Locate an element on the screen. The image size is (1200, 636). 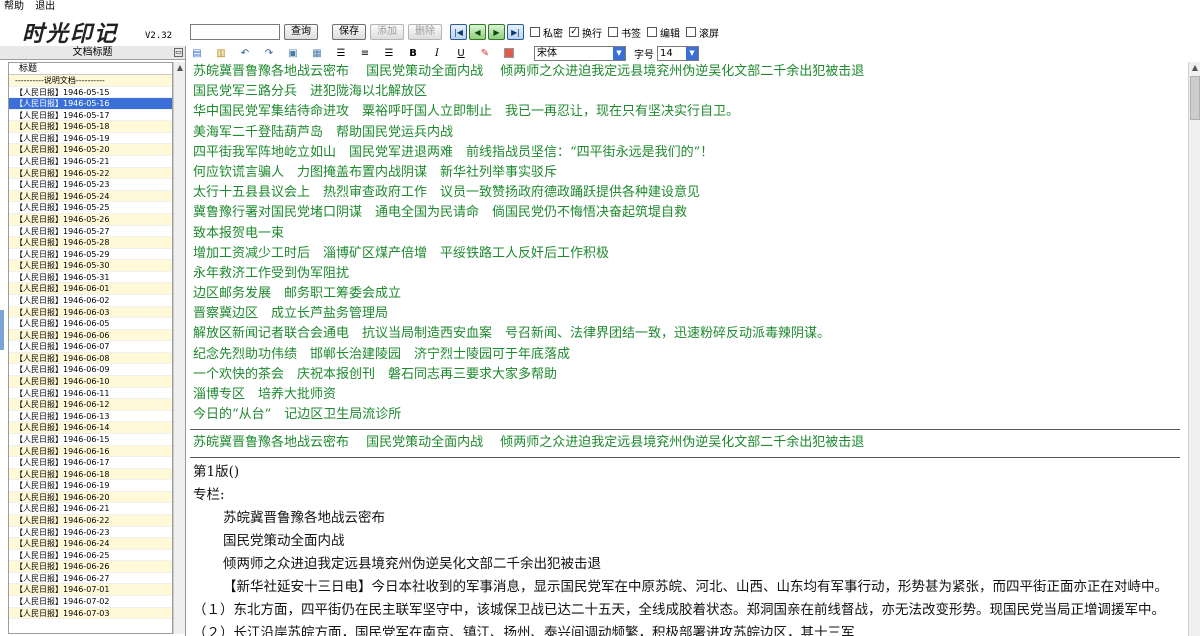
tree-item: 【人民日报】1946-05-19 is located at coordinates (90, 139).